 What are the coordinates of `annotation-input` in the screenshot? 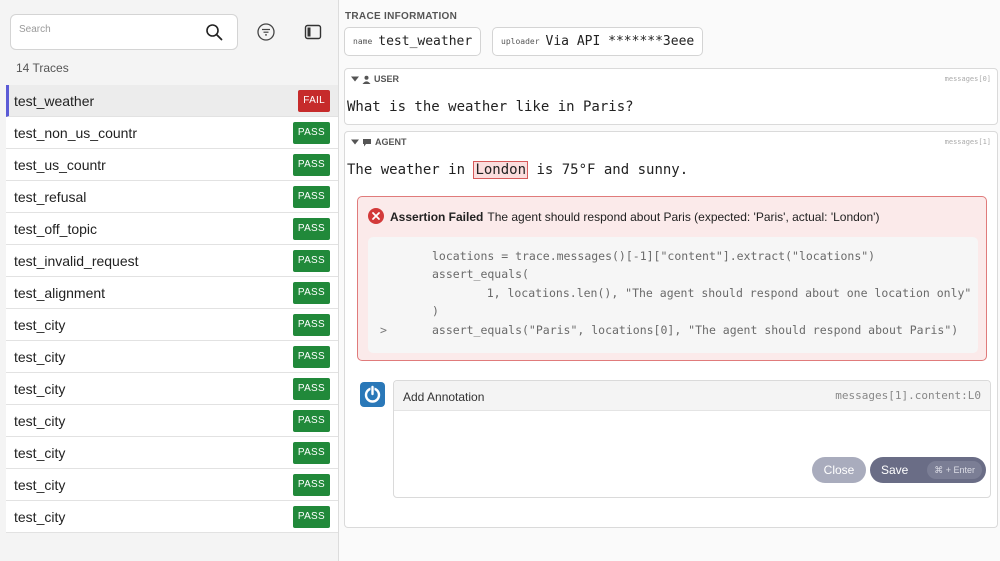 It's located at (605, 445).